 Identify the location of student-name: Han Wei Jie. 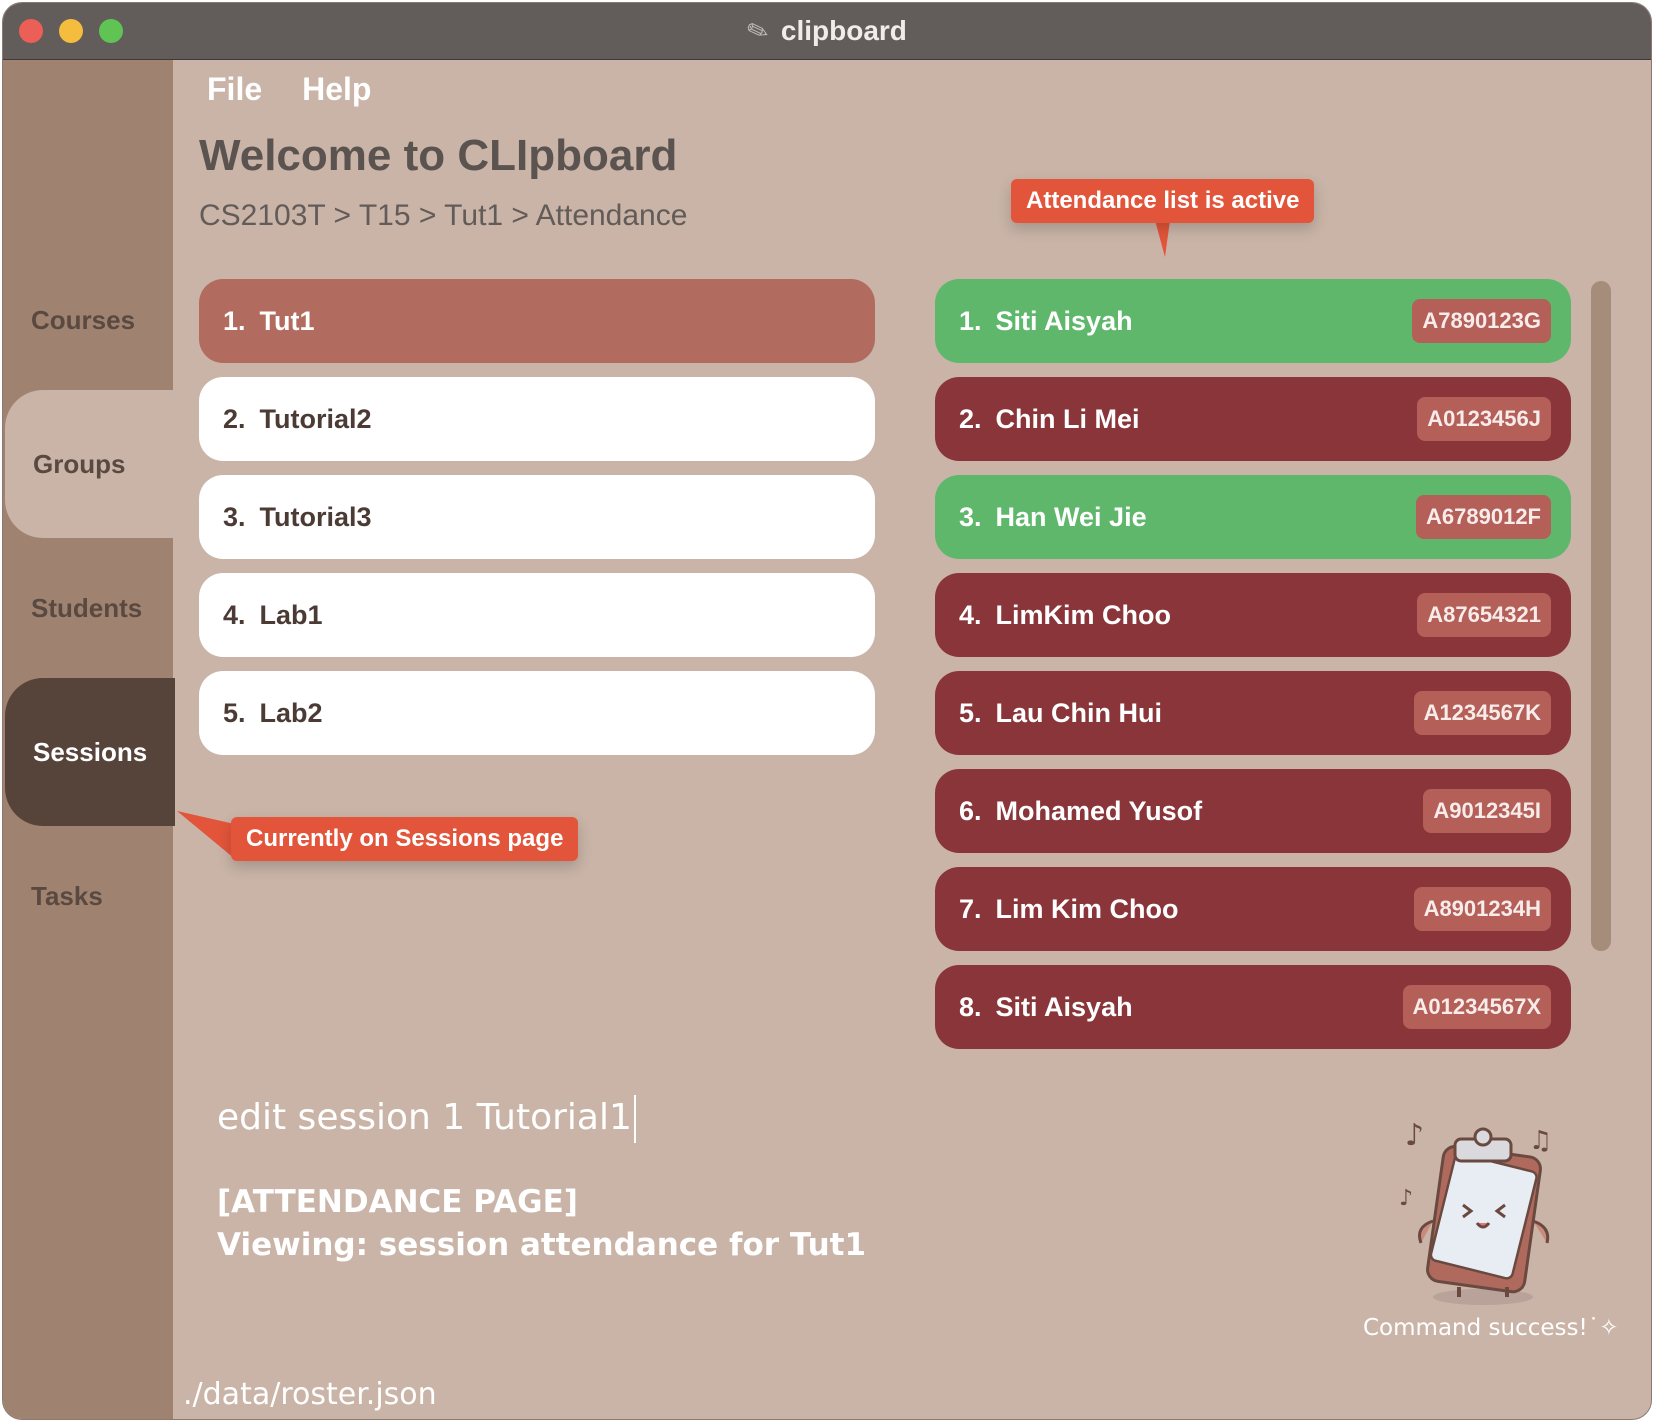
(1071, 516).